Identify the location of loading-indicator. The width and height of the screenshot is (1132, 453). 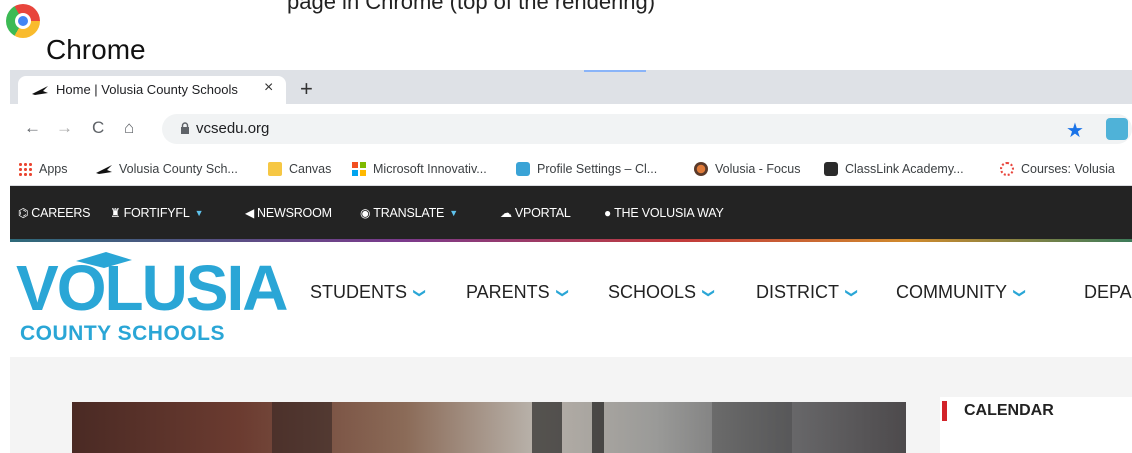
(615, 71).